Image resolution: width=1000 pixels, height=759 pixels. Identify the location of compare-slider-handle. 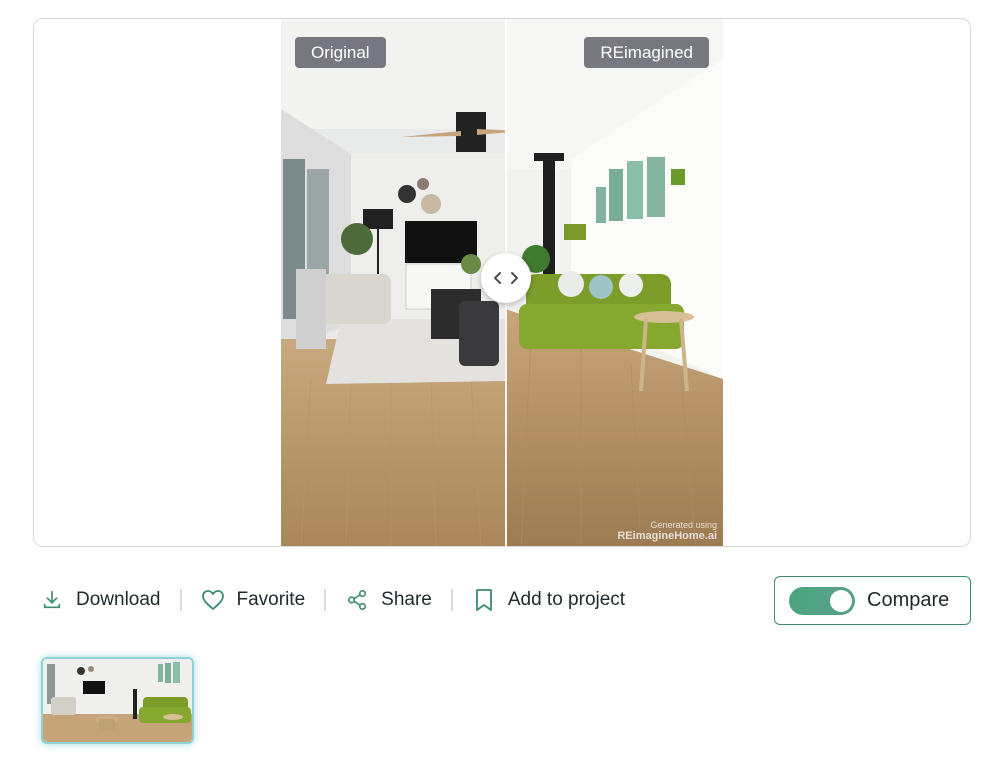
(506, 278).